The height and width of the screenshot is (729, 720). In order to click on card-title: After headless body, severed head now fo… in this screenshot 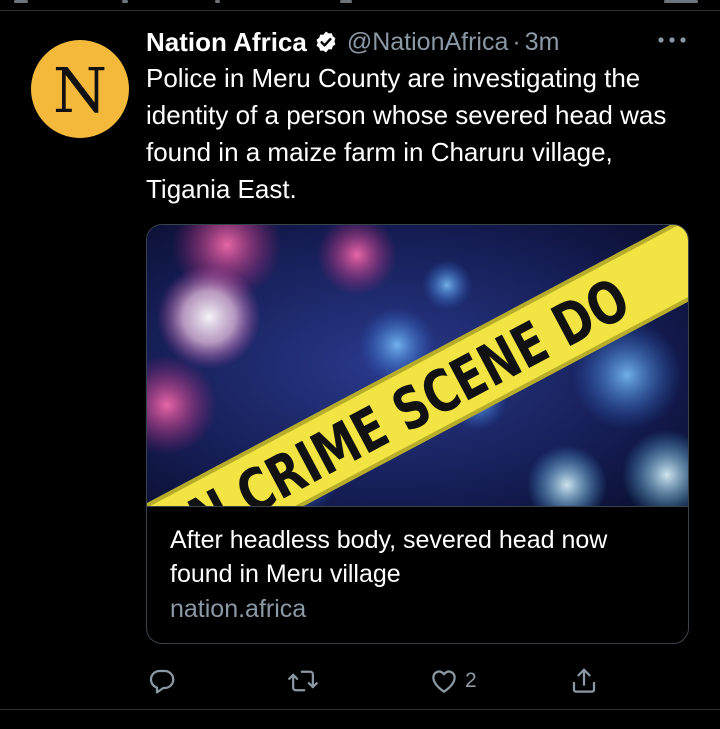, I will do `click(420, 557)`.